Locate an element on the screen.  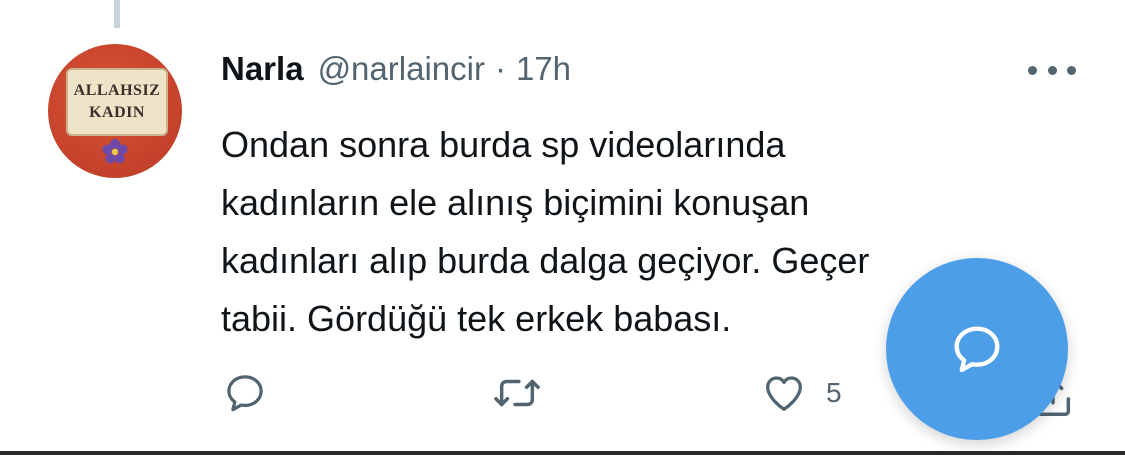
flower-icon is located at coordinates (115, 151).